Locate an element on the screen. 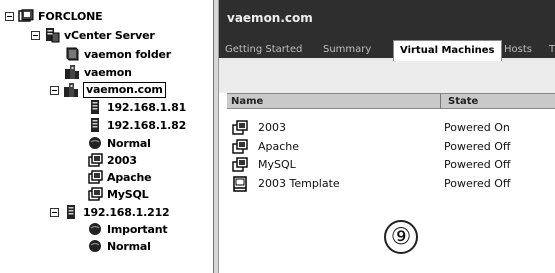 Image resolution: width=555 pixels, height=273 pixels. tree-label: MySQL is located at coordinates (128, 194).